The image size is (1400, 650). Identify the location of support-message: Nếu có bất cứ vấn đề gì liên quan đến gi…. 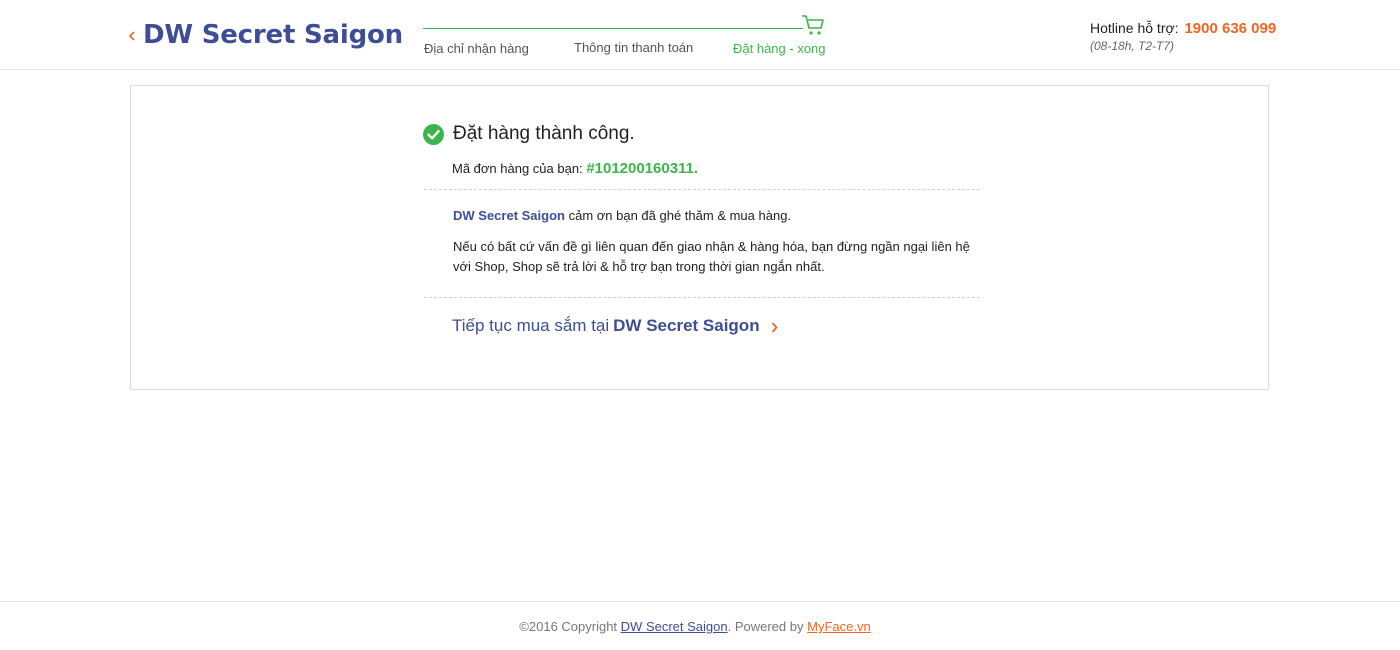
(711, 256).